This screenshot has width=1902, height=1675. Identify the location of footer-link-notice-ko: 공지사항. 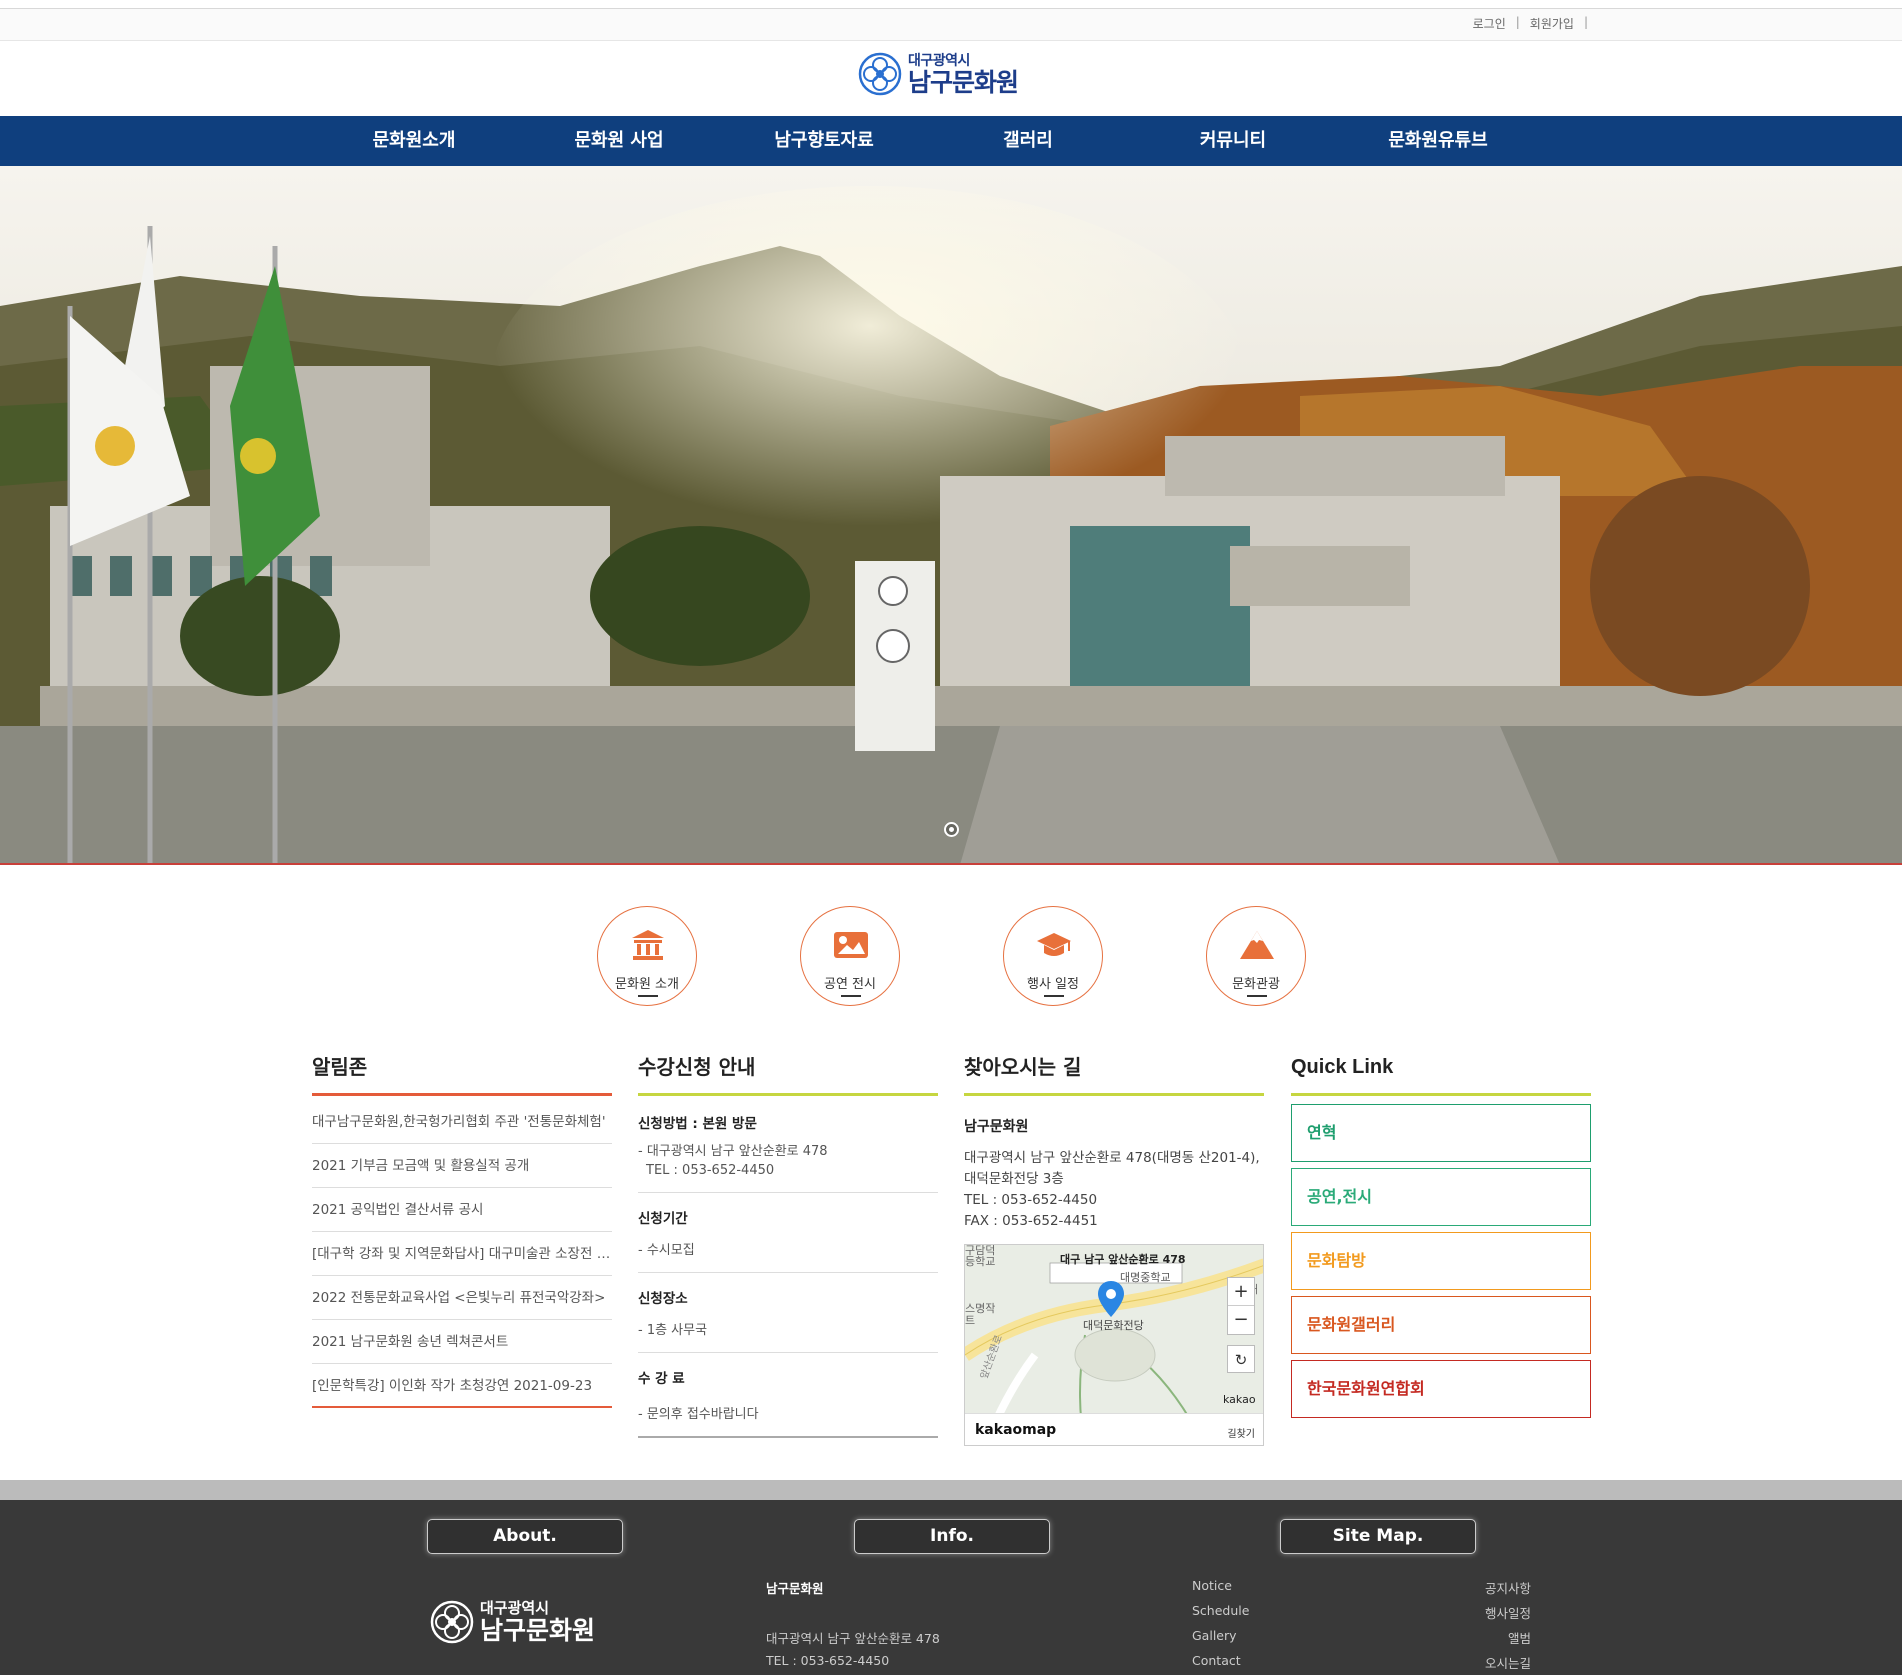
(1508, 1587).